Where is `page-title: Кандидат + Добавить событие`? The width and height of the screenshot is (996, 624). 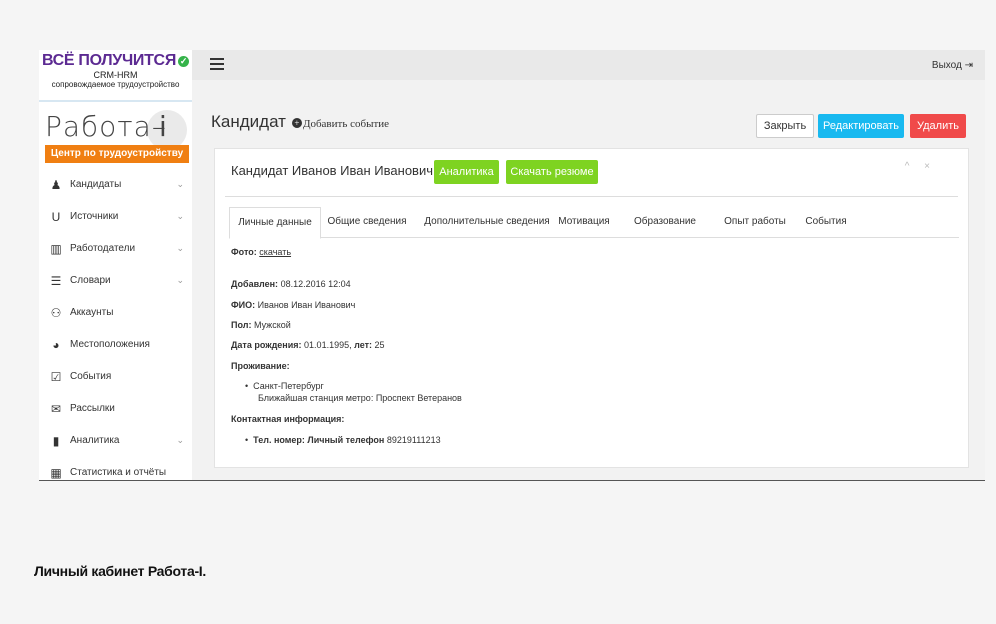 page-title: Кандидат + Добавить событие is located at coordinates (300, 122).